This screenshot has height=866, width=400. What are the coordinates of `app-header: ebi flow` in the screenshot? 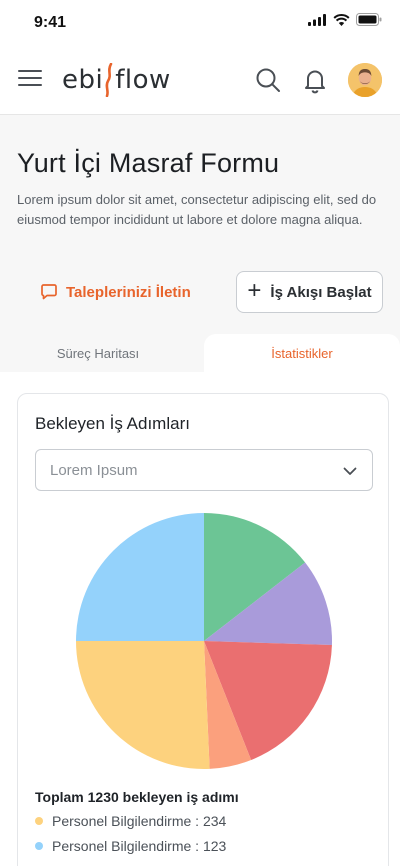 It's located at (200, 80).